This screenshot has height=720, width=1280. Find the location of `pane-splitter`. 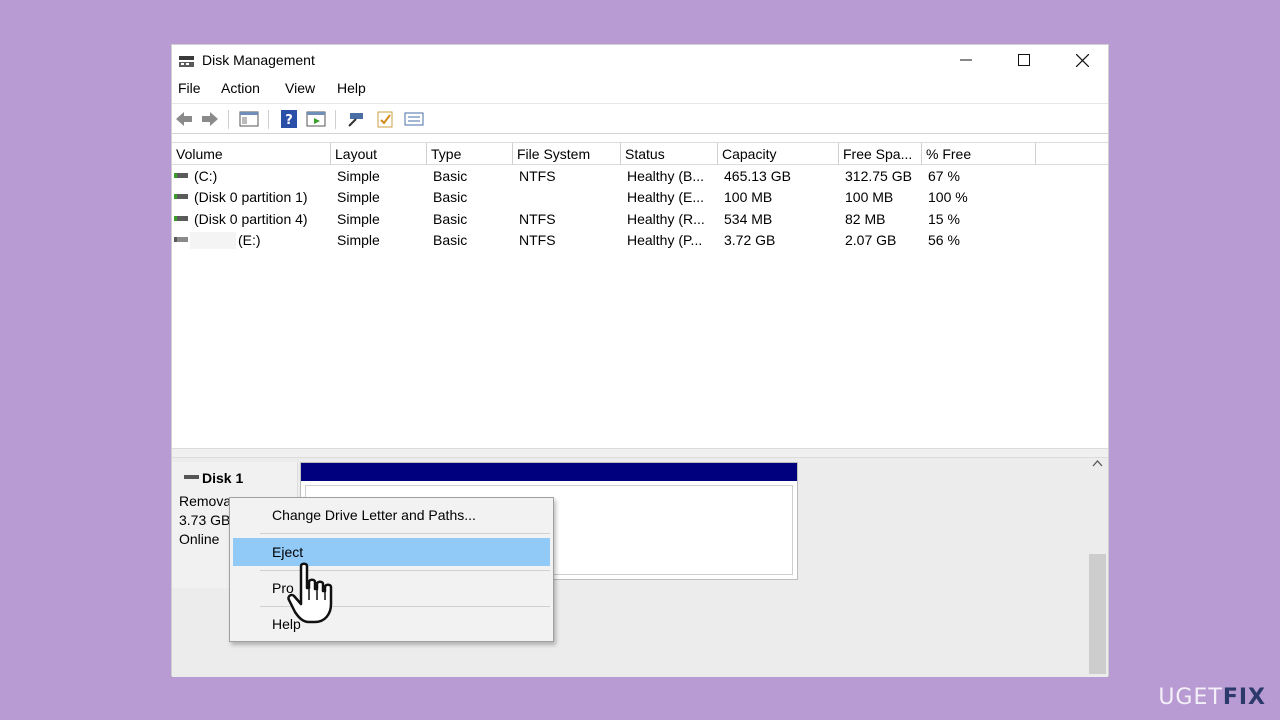

pane-splitter is located at coordinates (640, 453).